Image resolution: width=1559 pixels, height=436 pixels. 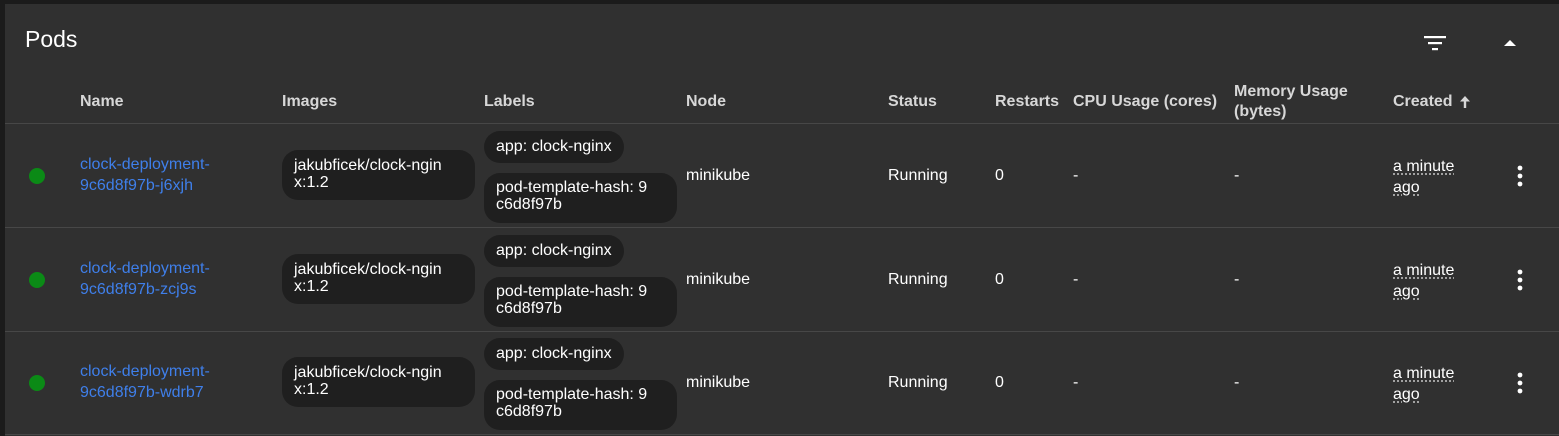 I want to click on column-header-status: Status, so click(x=912, y=101).